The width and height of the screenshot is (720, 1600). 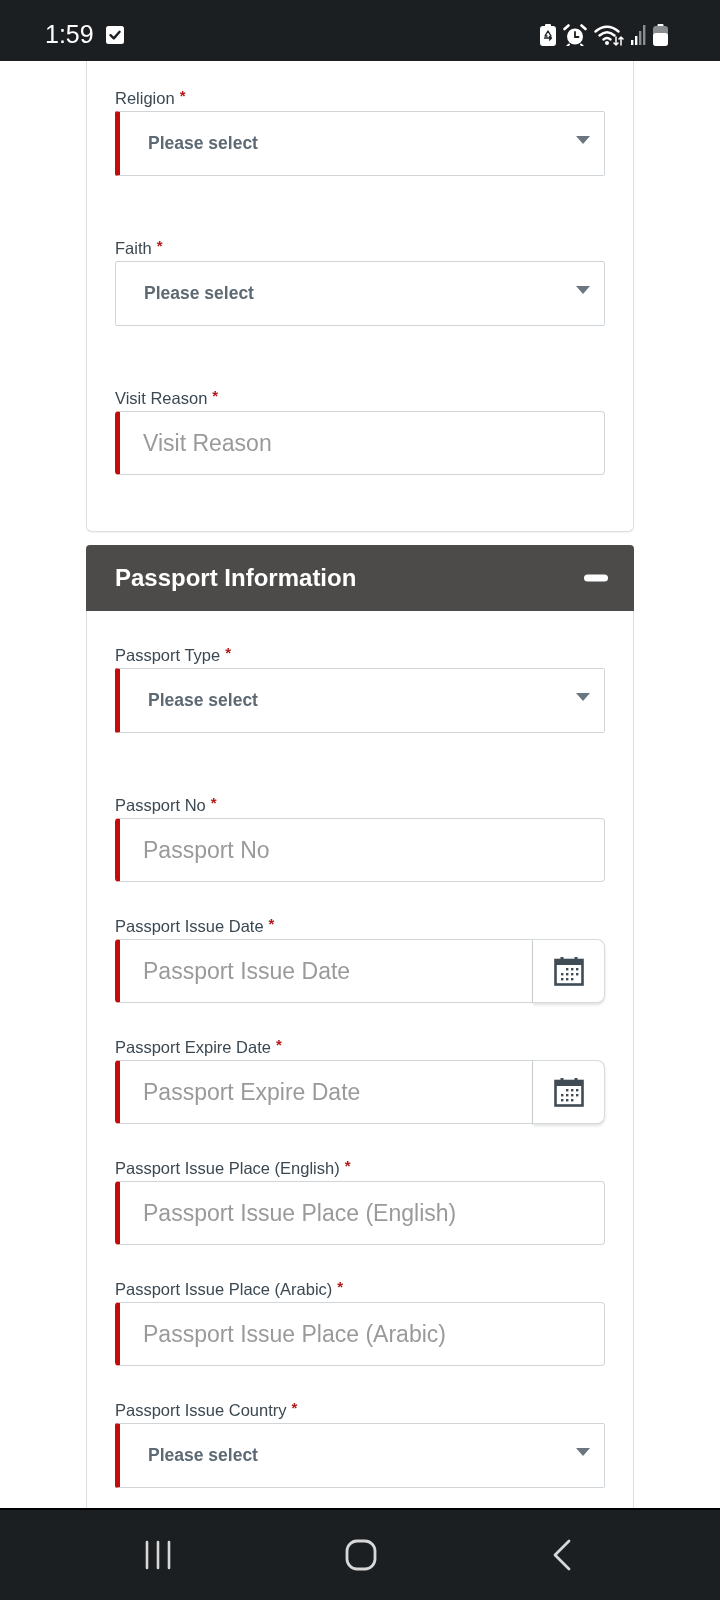 What do you see at coordinates (227, 1168) in the screenshot?
I see `field-label: Passport Issue Place (English)` at bounding box center [227, 1168].